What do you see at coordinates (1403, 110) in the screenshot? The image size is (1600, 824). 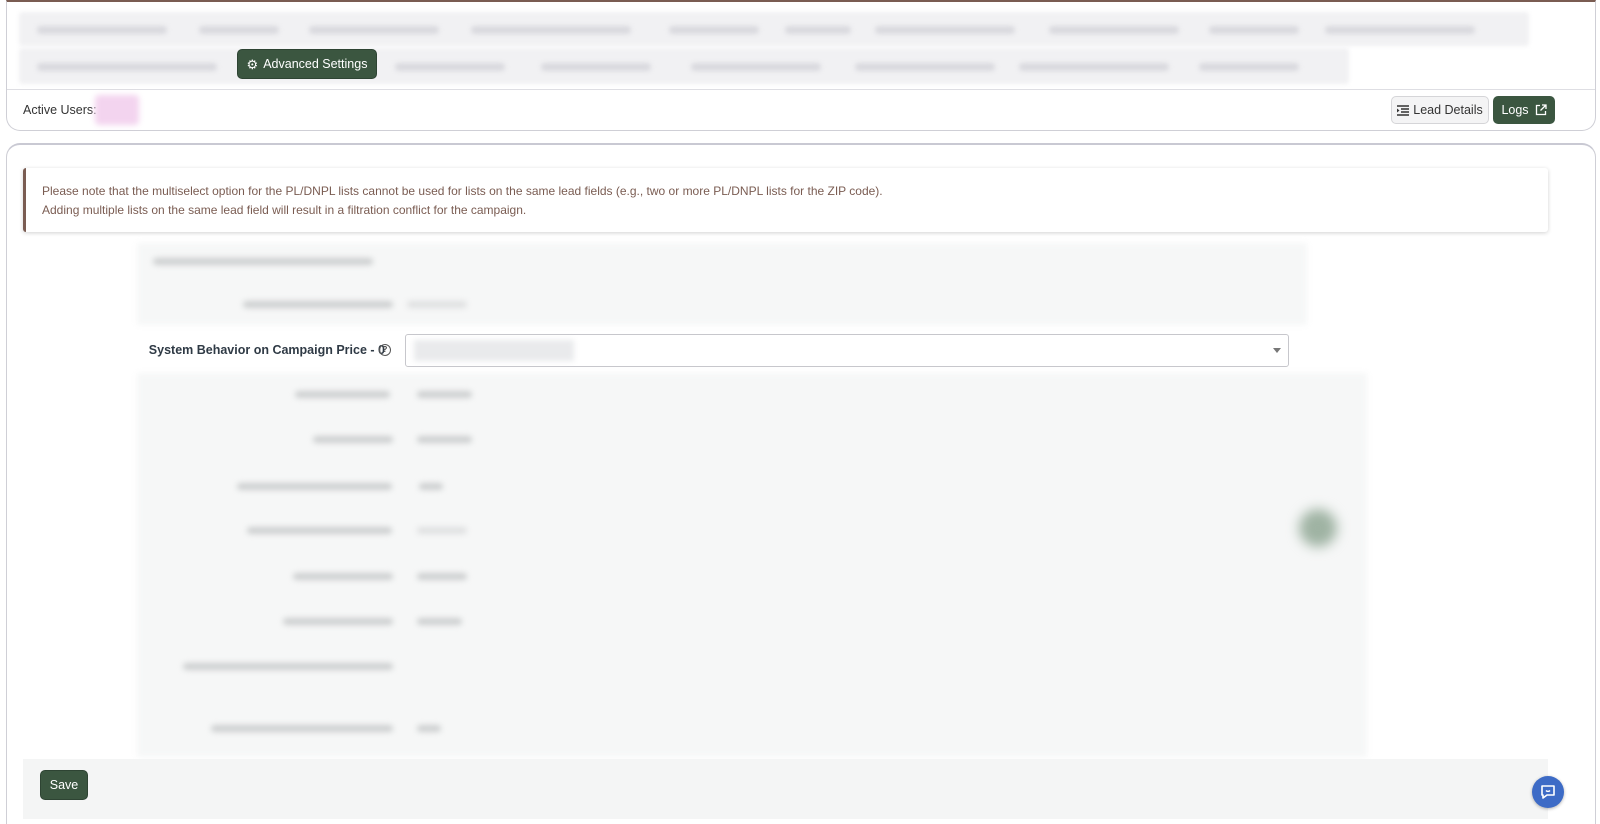 I see `list-indent-icon` at bounding box center [1403, 110].